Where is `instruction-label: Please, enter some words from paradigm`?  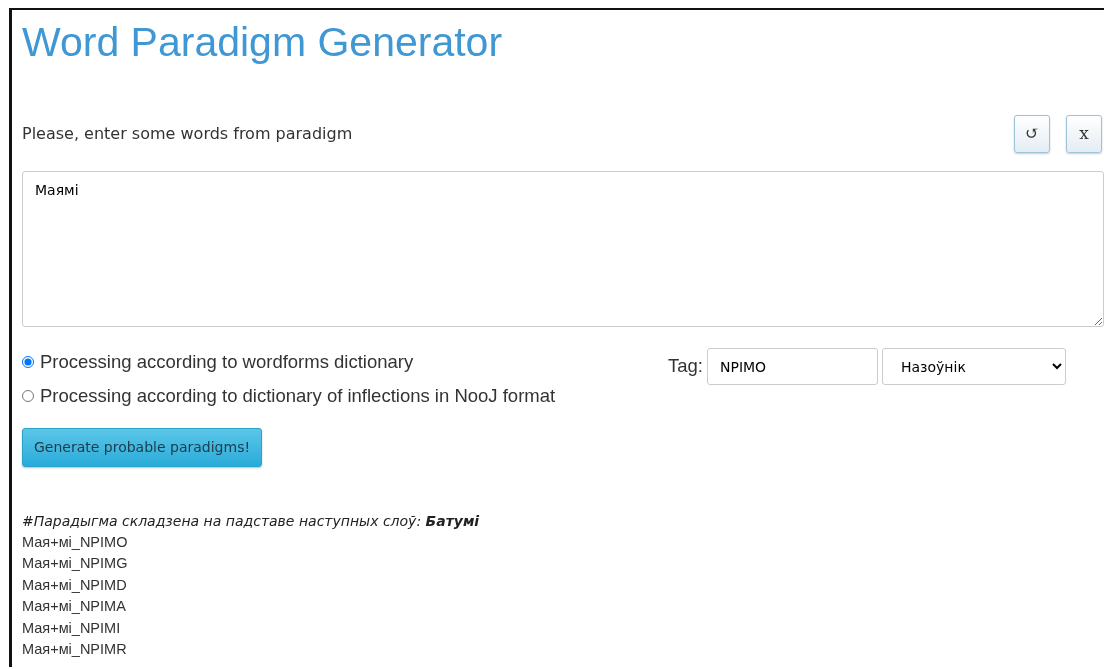
instruction-label: Please, enter some words from paradigm is located at coordinates (187, 134).